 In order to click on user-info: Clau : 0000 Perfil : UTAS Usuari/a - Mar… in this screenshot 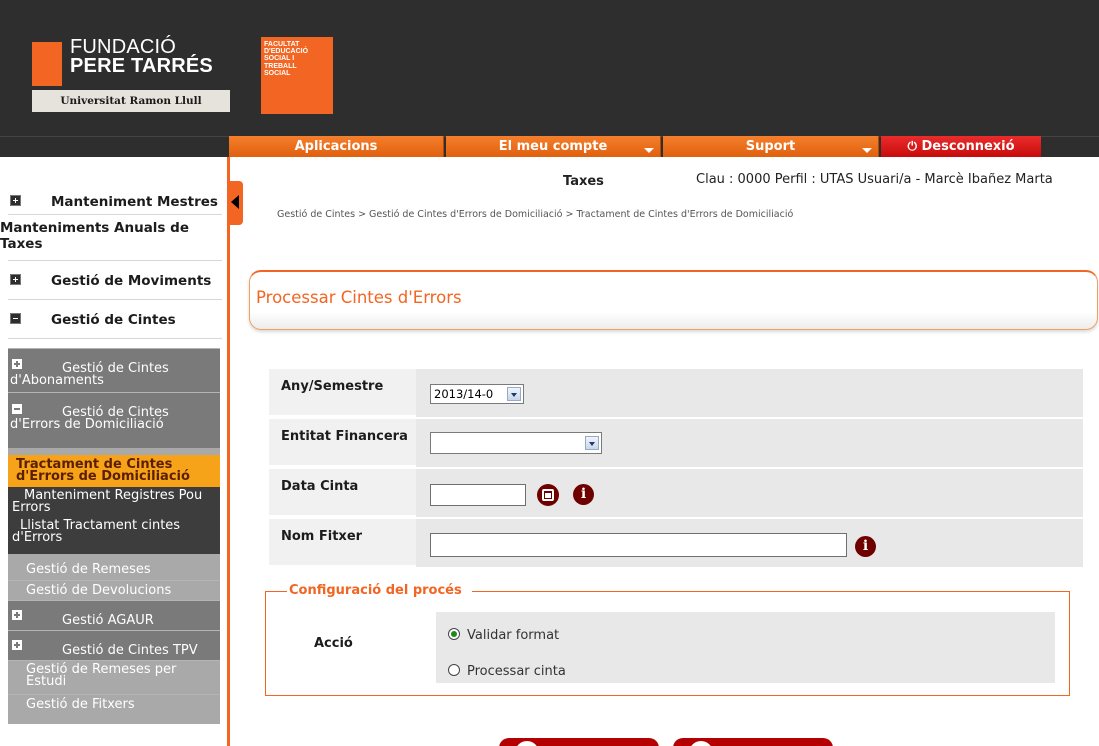, I will do `click(874, 179)`.